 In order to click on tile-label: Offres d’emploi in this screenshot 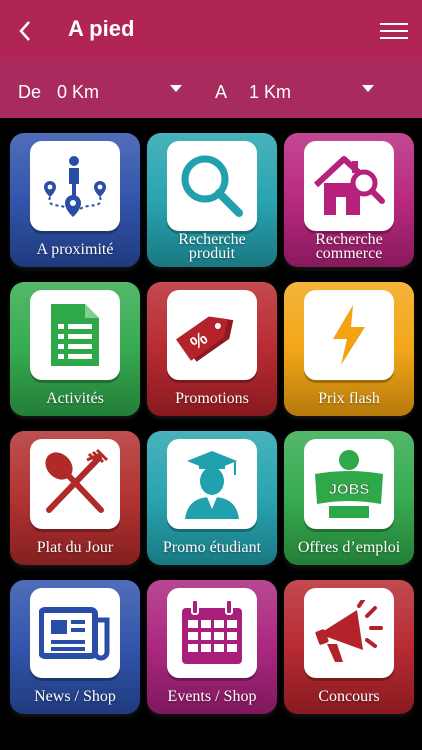, I will do `click(349, 547)`.